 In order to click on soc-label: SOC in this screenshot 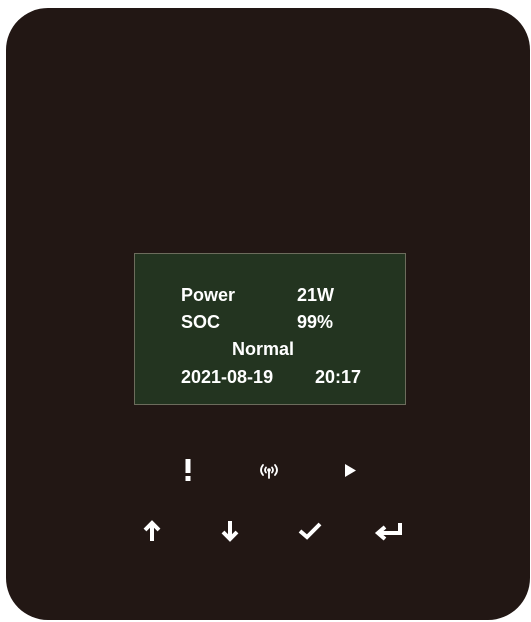, I will do `click(201, 322)`.